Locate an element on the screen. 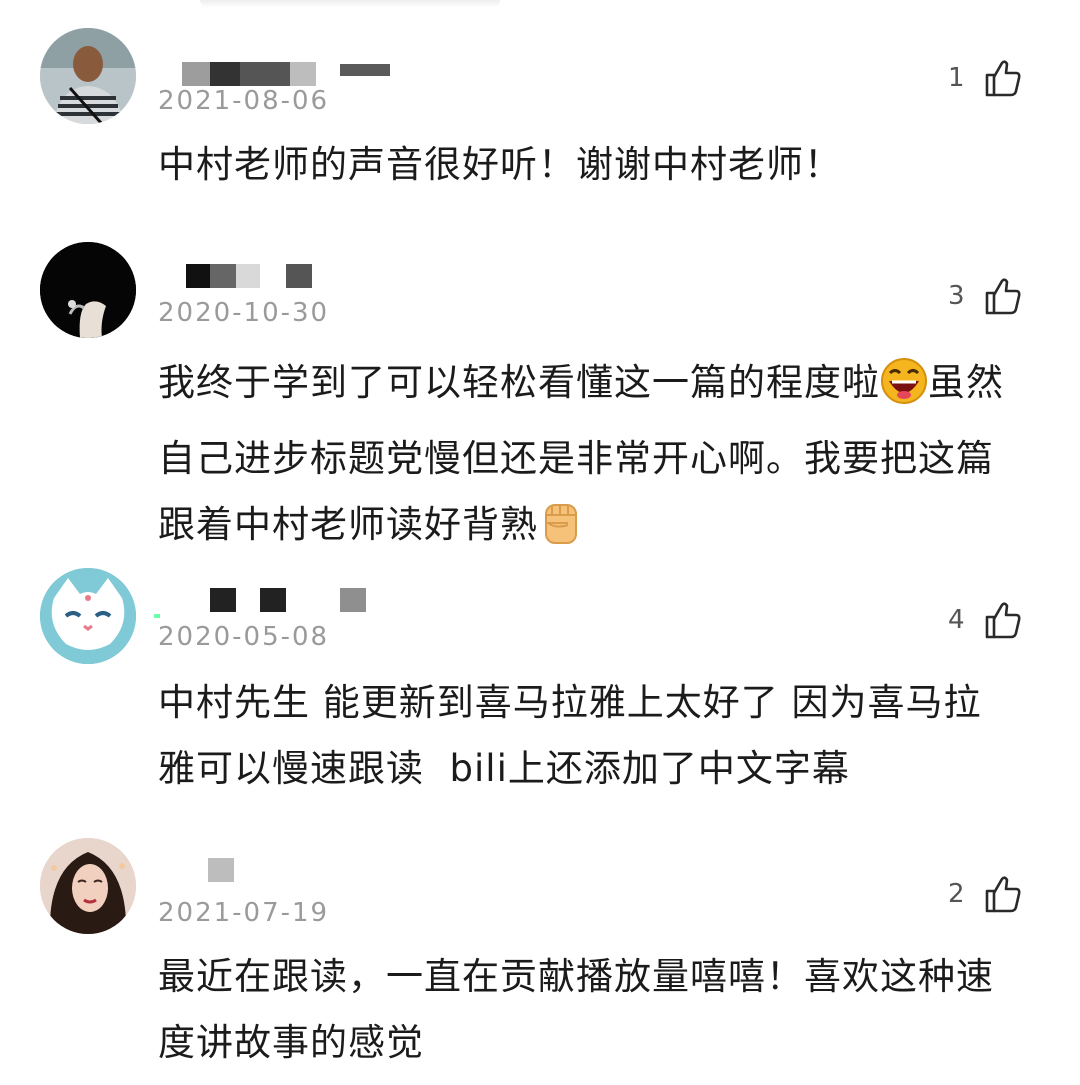 The image size is (1080, 1085). like-button: 1 is located at coordinates (986, 78).